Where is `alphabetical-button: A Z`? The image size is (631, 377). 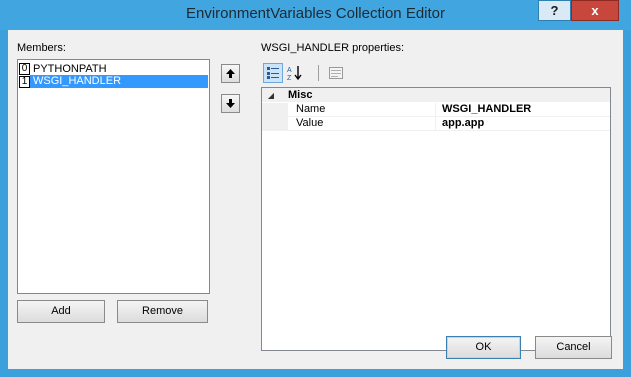 alphabetical-button: A Z is located at coordinates (295, 73).